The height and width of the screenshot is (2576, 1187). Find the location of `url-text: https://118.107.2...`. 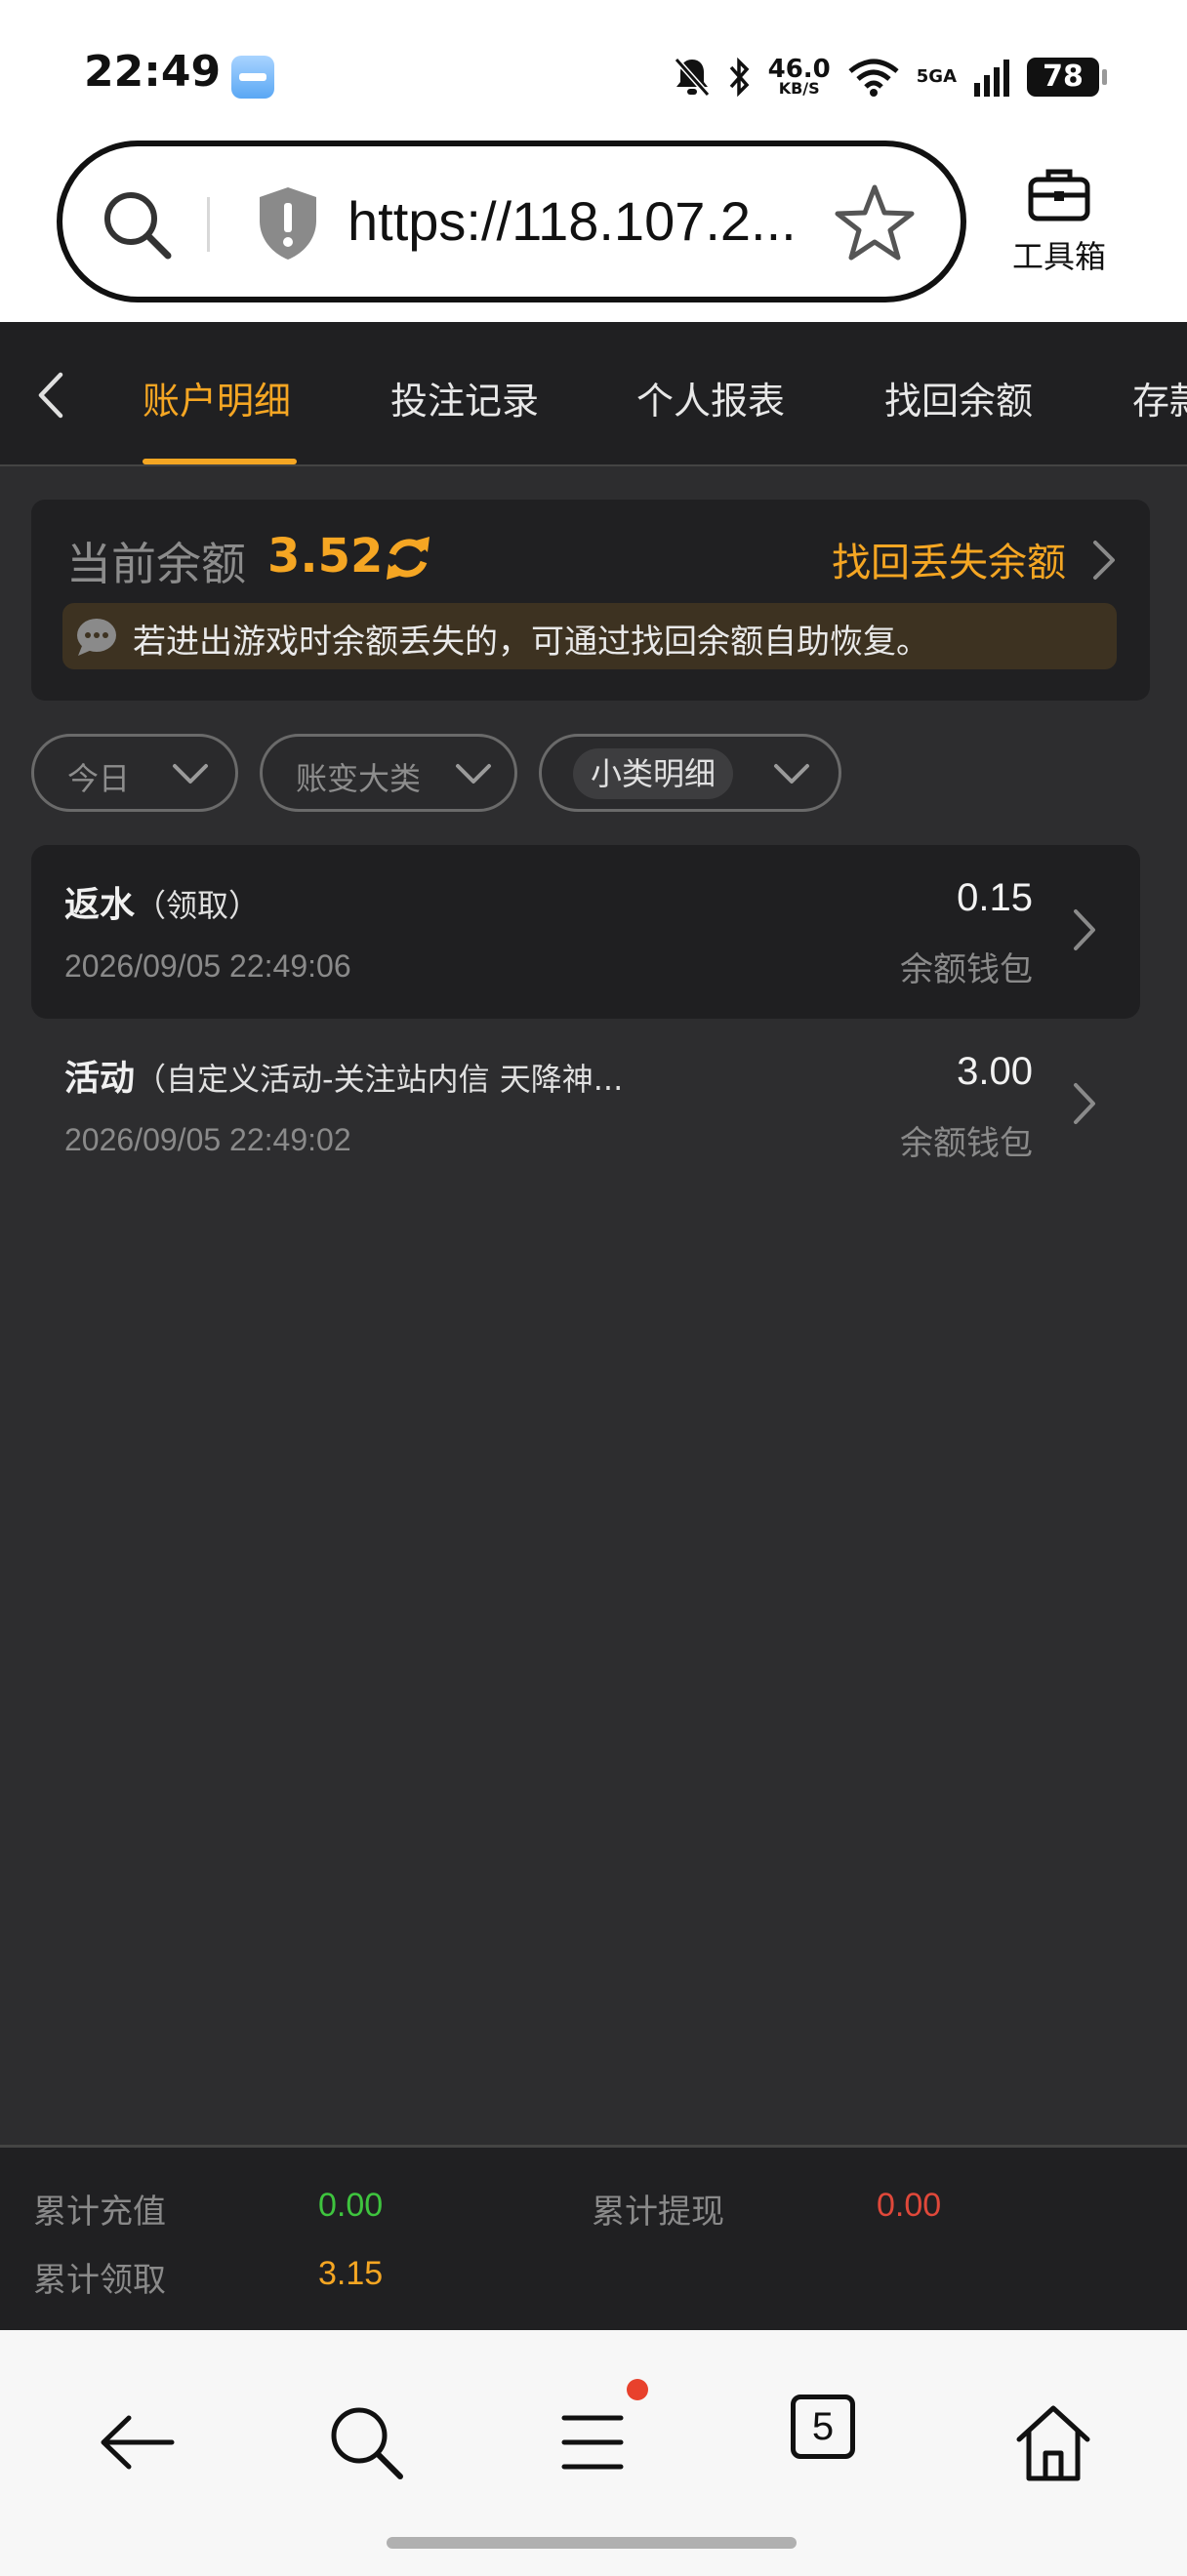

url-text: https://118.107.2... is located at coordinates (572, 221).